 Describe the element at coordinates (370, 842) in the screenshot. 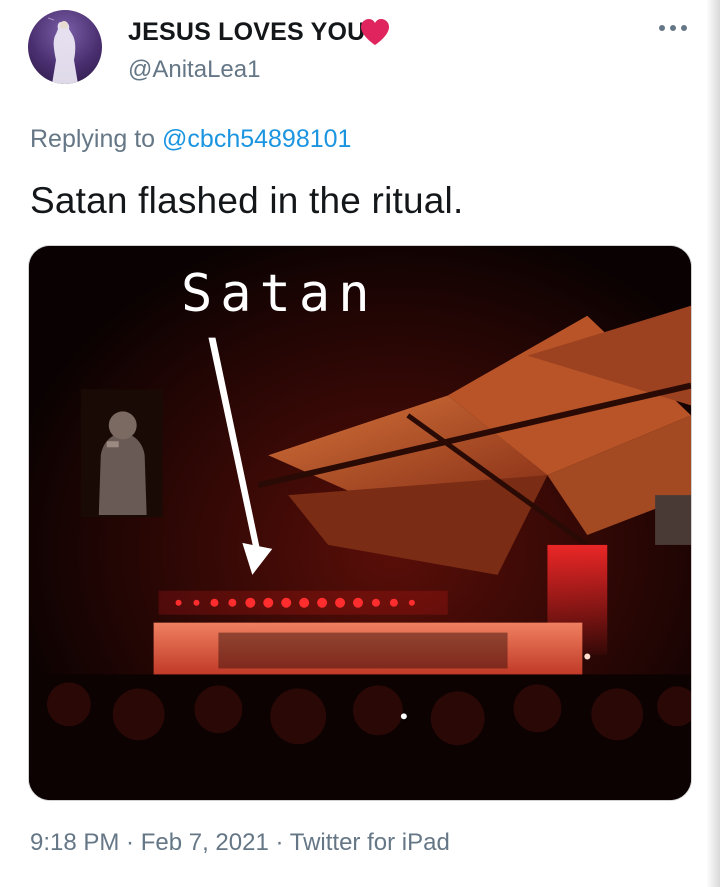

I see `tweet-source: Twitter for iPad` at that location.